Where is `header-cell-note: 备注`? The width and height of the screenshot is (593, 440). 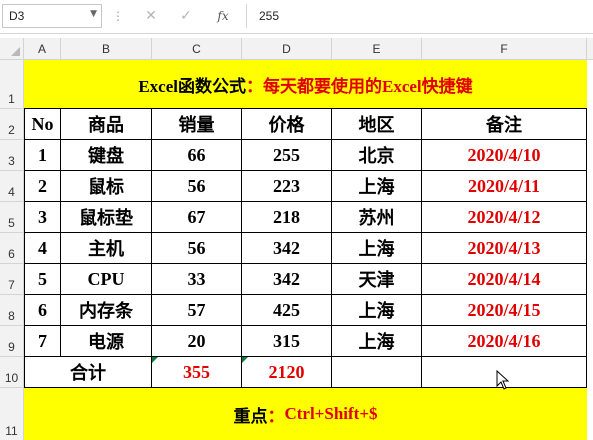
header-cell-note: 备注 is located at coordinates (504, 124).